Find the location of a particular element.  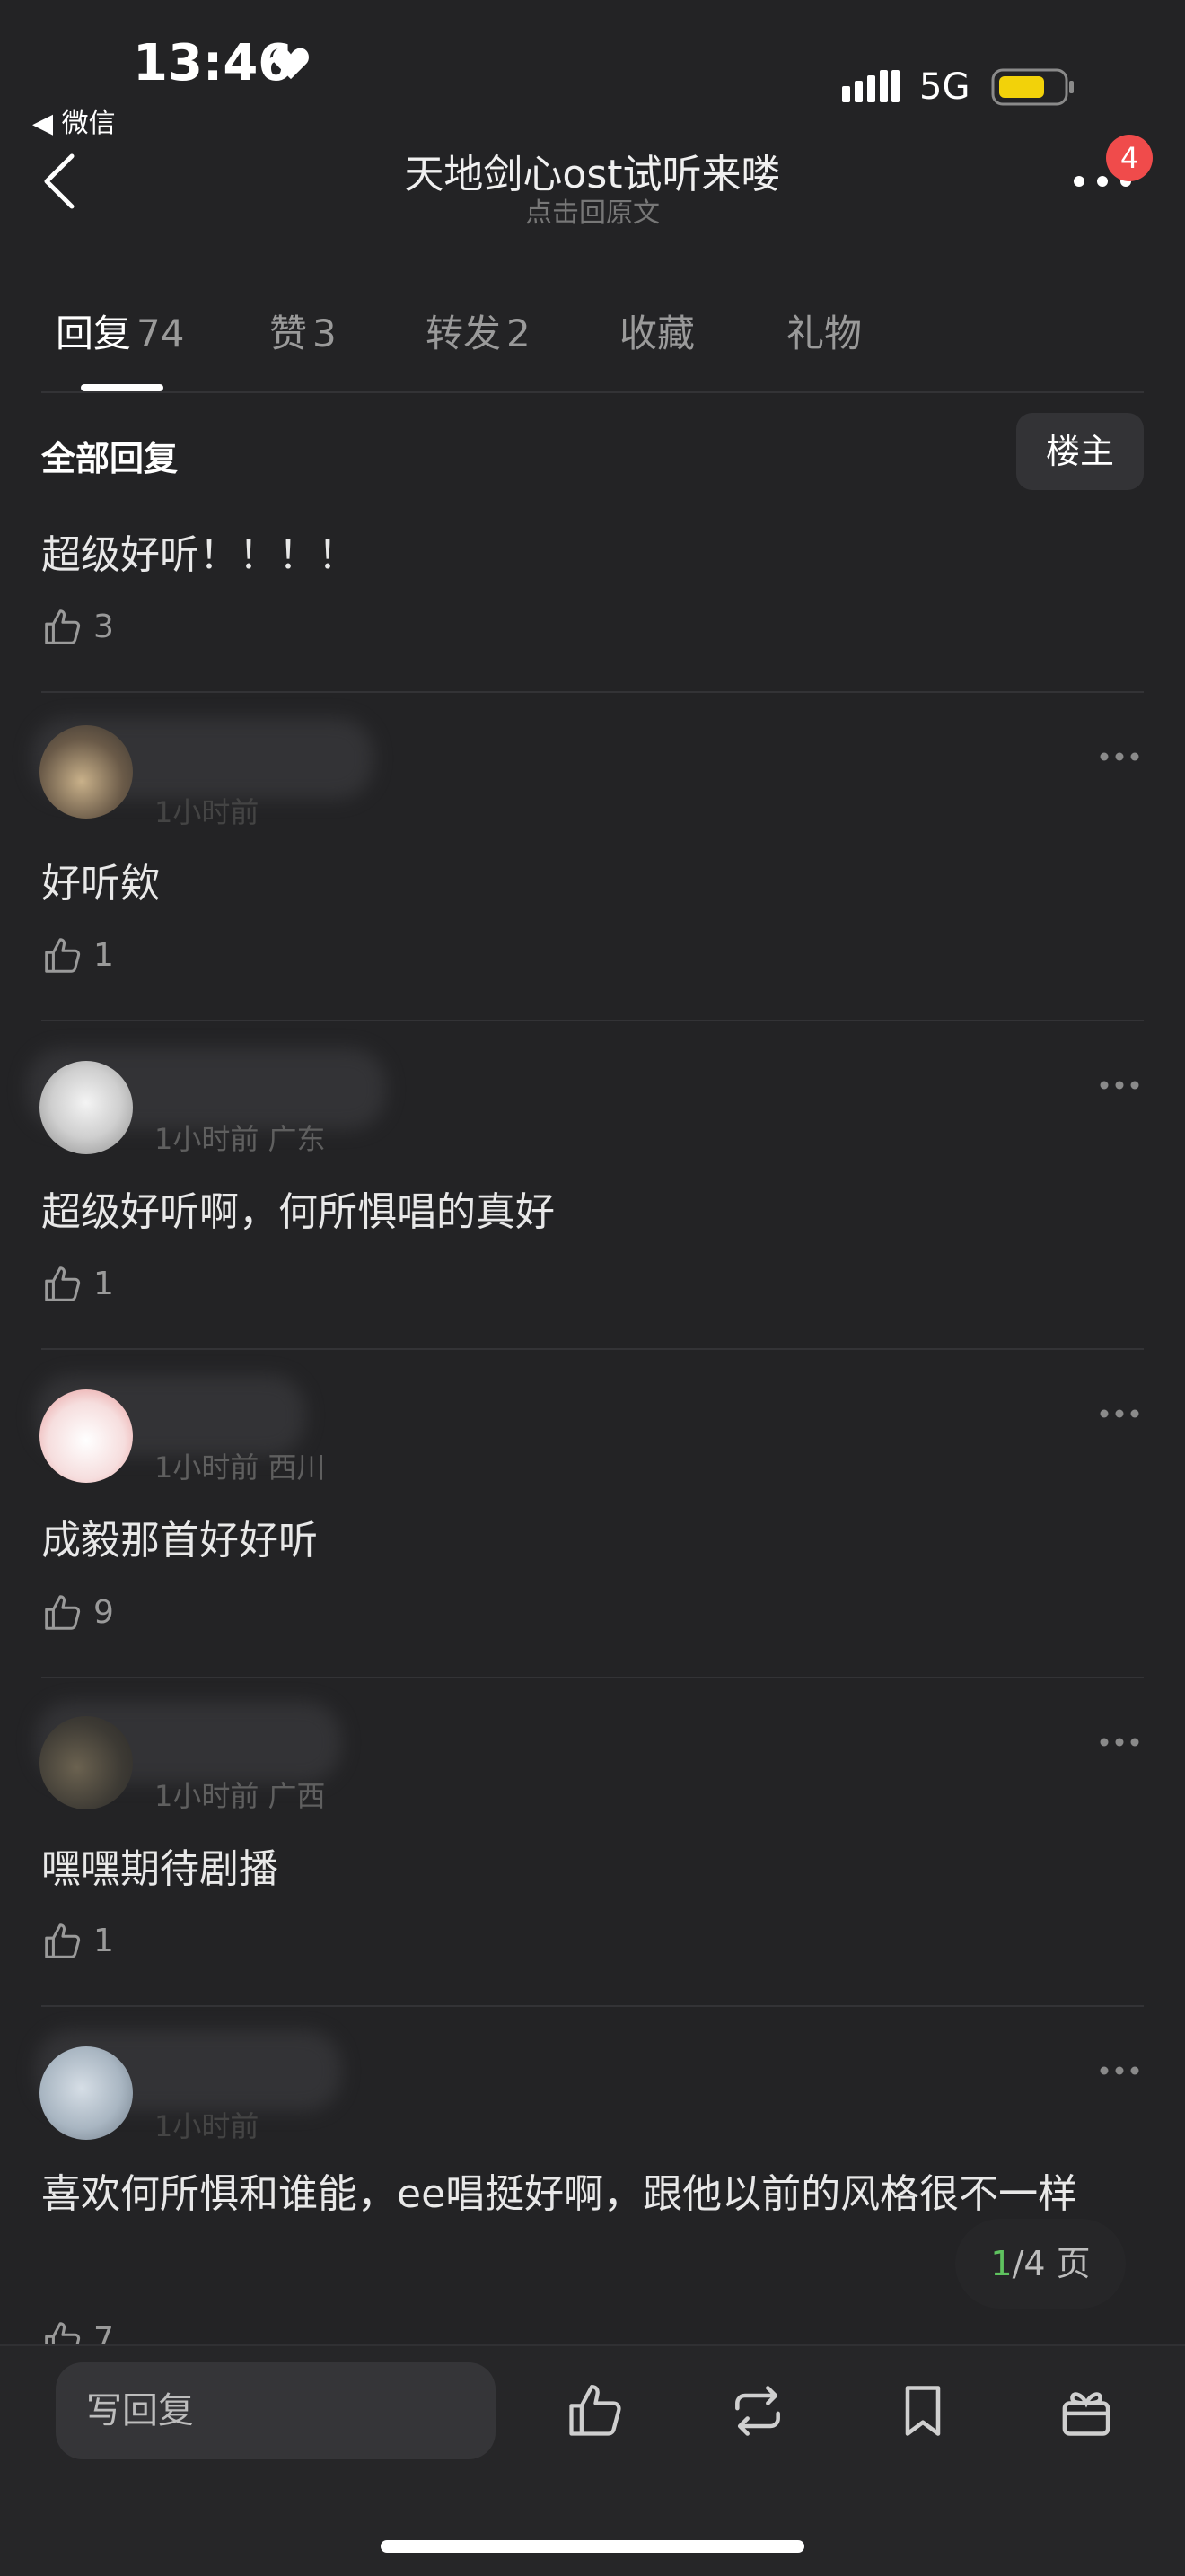

page-total: /4 页 is located at coordinates (1051, 2263).